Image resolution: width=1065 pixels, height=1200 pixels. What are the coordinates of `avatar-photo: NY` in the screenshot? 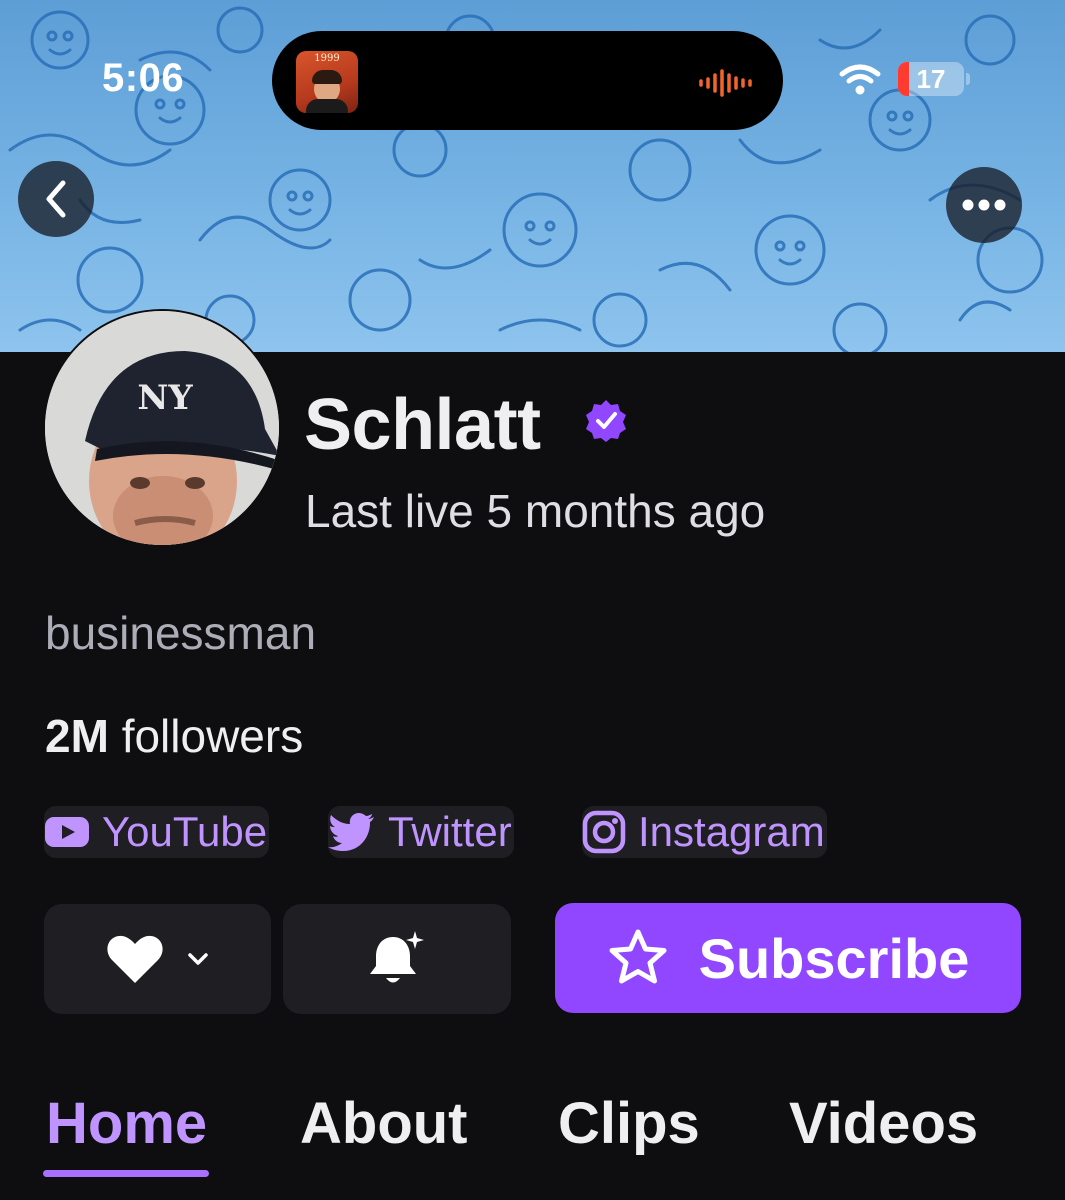 It's located at (162, 428).